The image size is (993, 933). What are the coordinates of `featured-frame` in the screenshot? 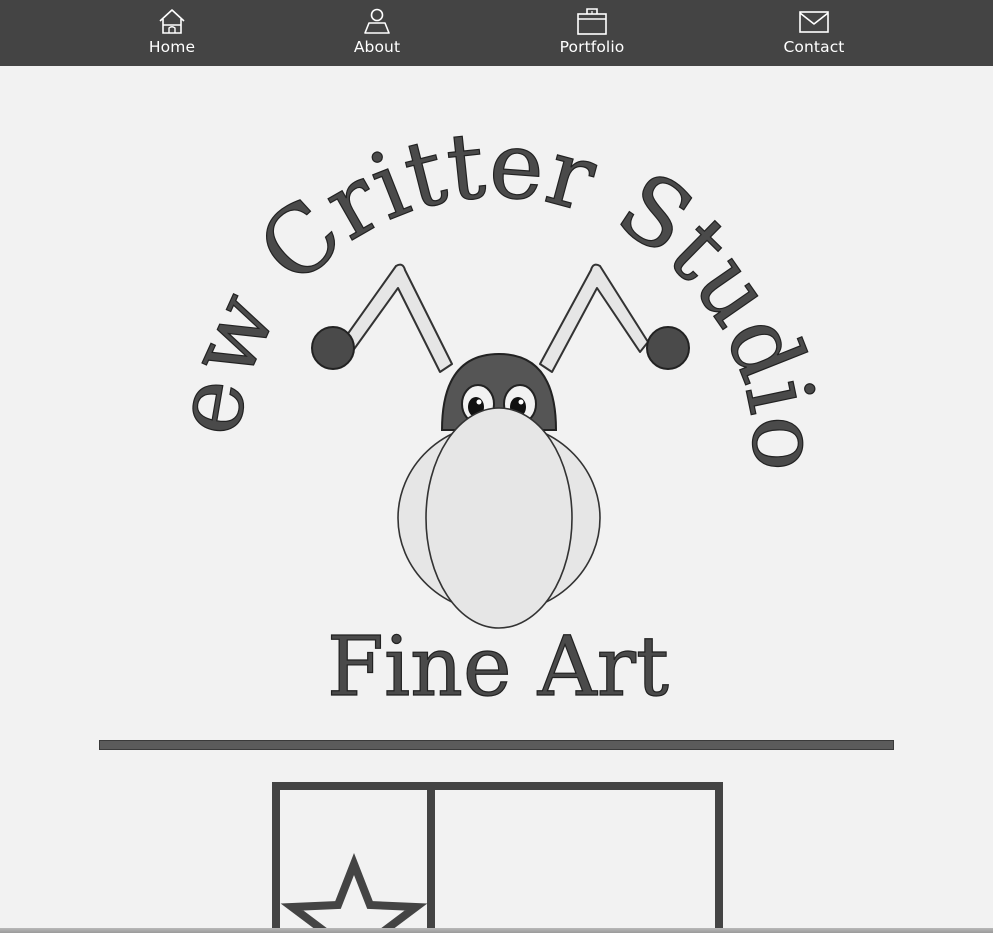 It's located at (497, 857).